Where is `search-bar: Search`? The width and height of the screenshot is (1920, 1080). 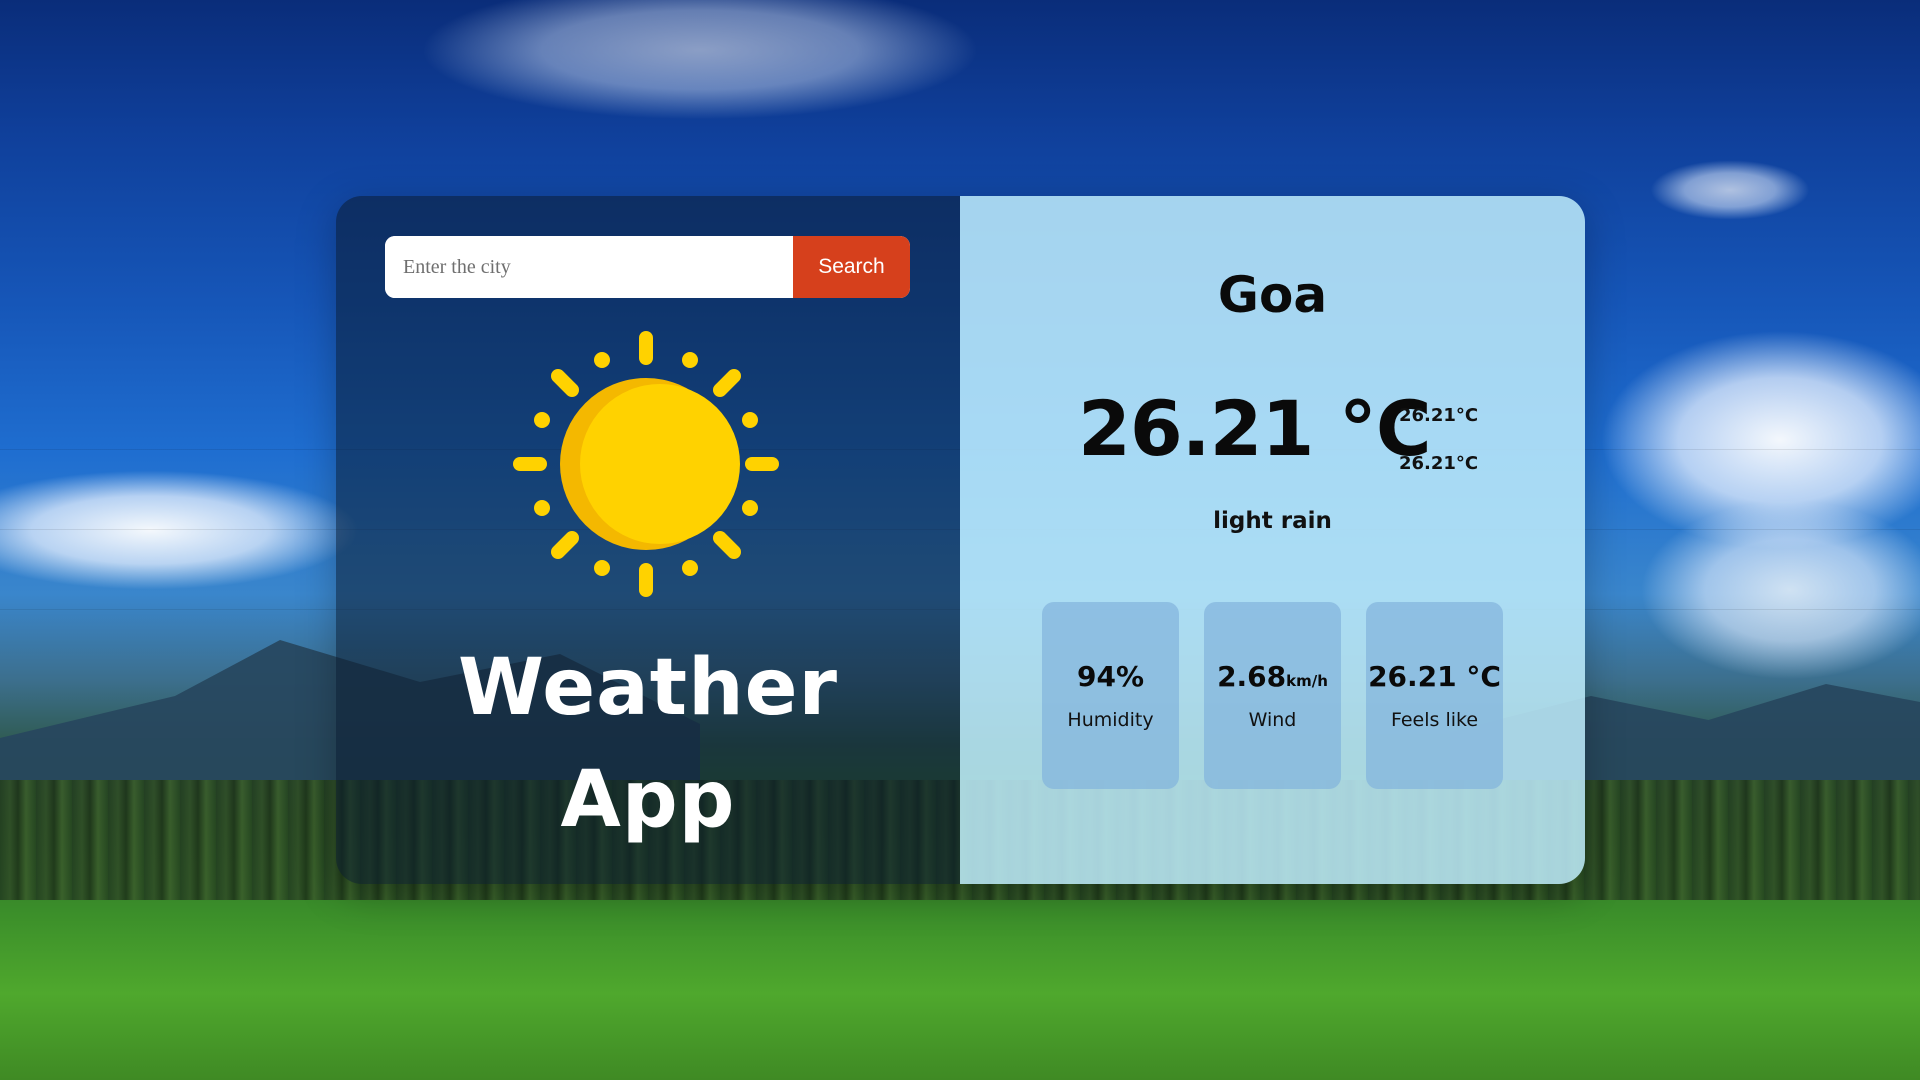
search-bar: Search is located at coordinates (647, 267).